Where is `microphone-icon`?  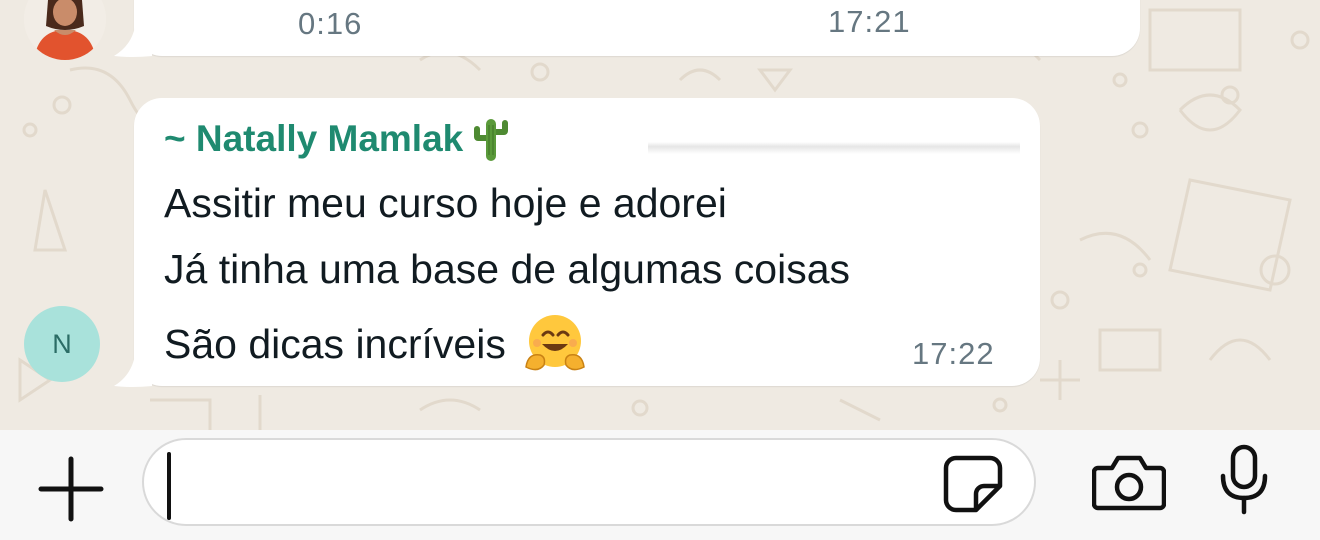 microphone-icon is located at coordinates (1244, 480).